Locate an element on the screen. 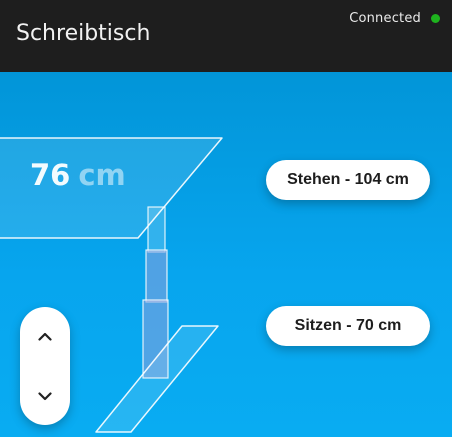 Image resolution: width=452 pixels, height=437 pixels. current-height-value: 76 is located at coordinates (50, 175).